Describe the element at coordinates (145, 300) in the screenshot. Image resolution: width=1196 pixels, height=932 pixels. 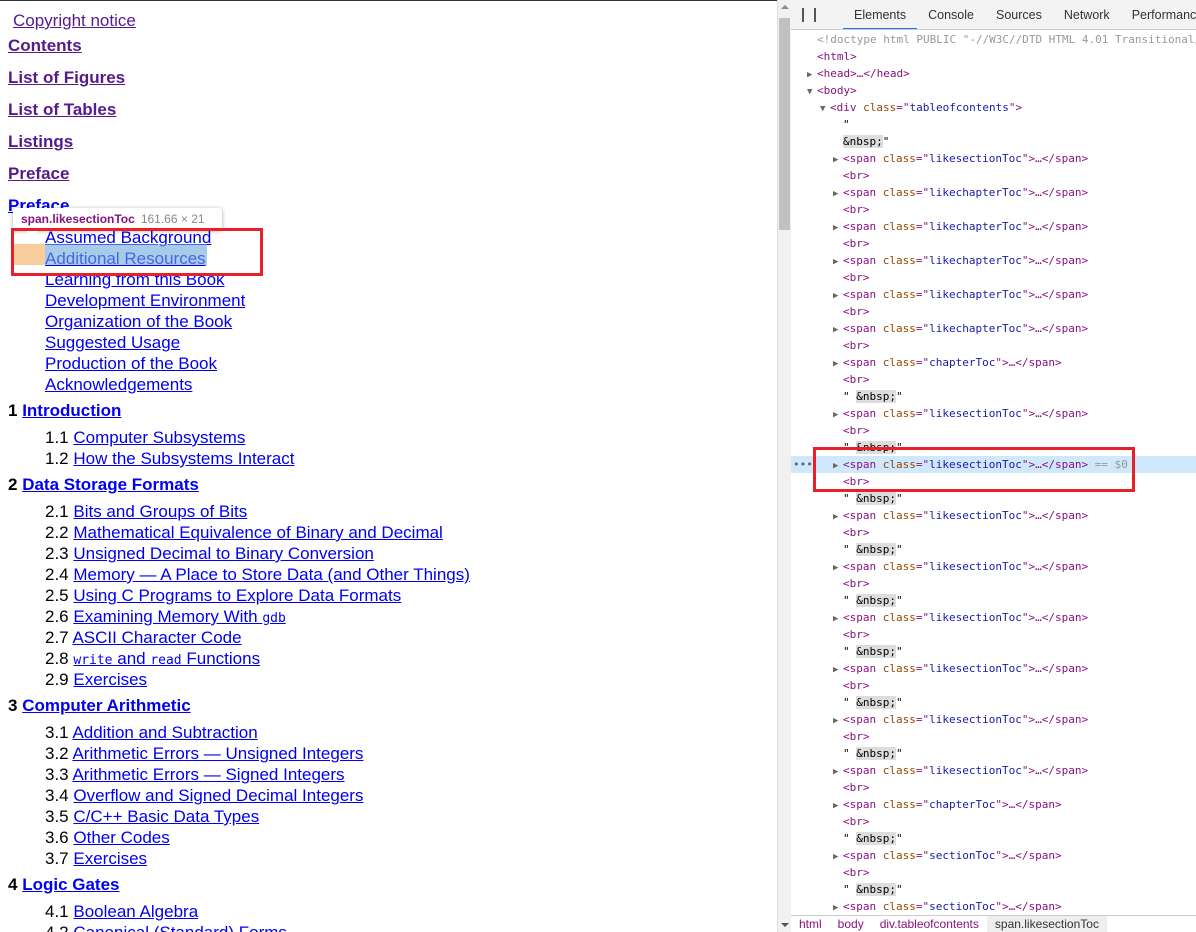
I see `toc-section-link: Development Environment` at that location.